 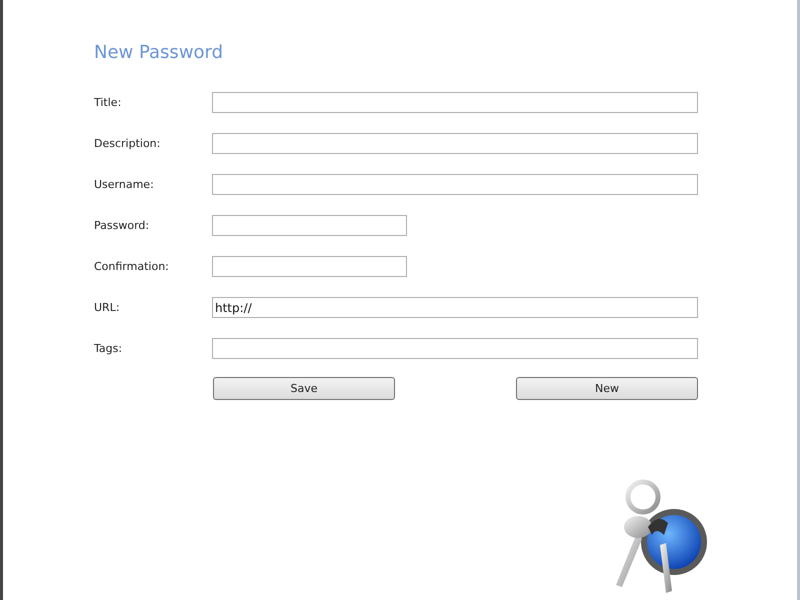 What do you see at coordinates (132, 266) in the screenshot?
I see `field-label: Confirmation:` at bounding box center [132, 266].